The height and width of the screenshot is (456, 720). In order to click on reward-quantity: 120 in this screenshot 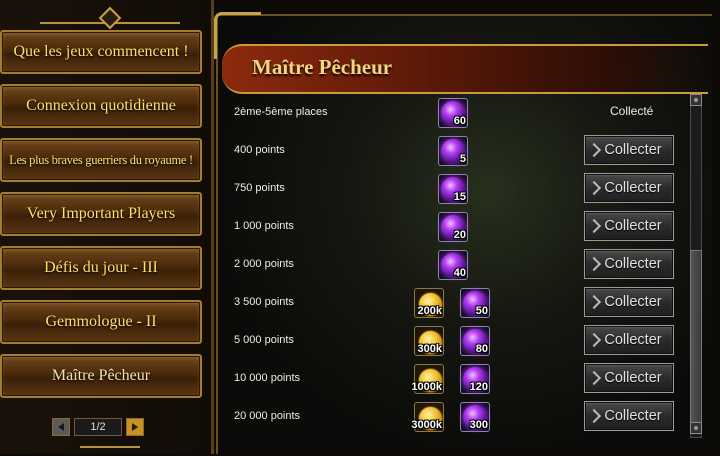, I will do `click(478, 387)`.